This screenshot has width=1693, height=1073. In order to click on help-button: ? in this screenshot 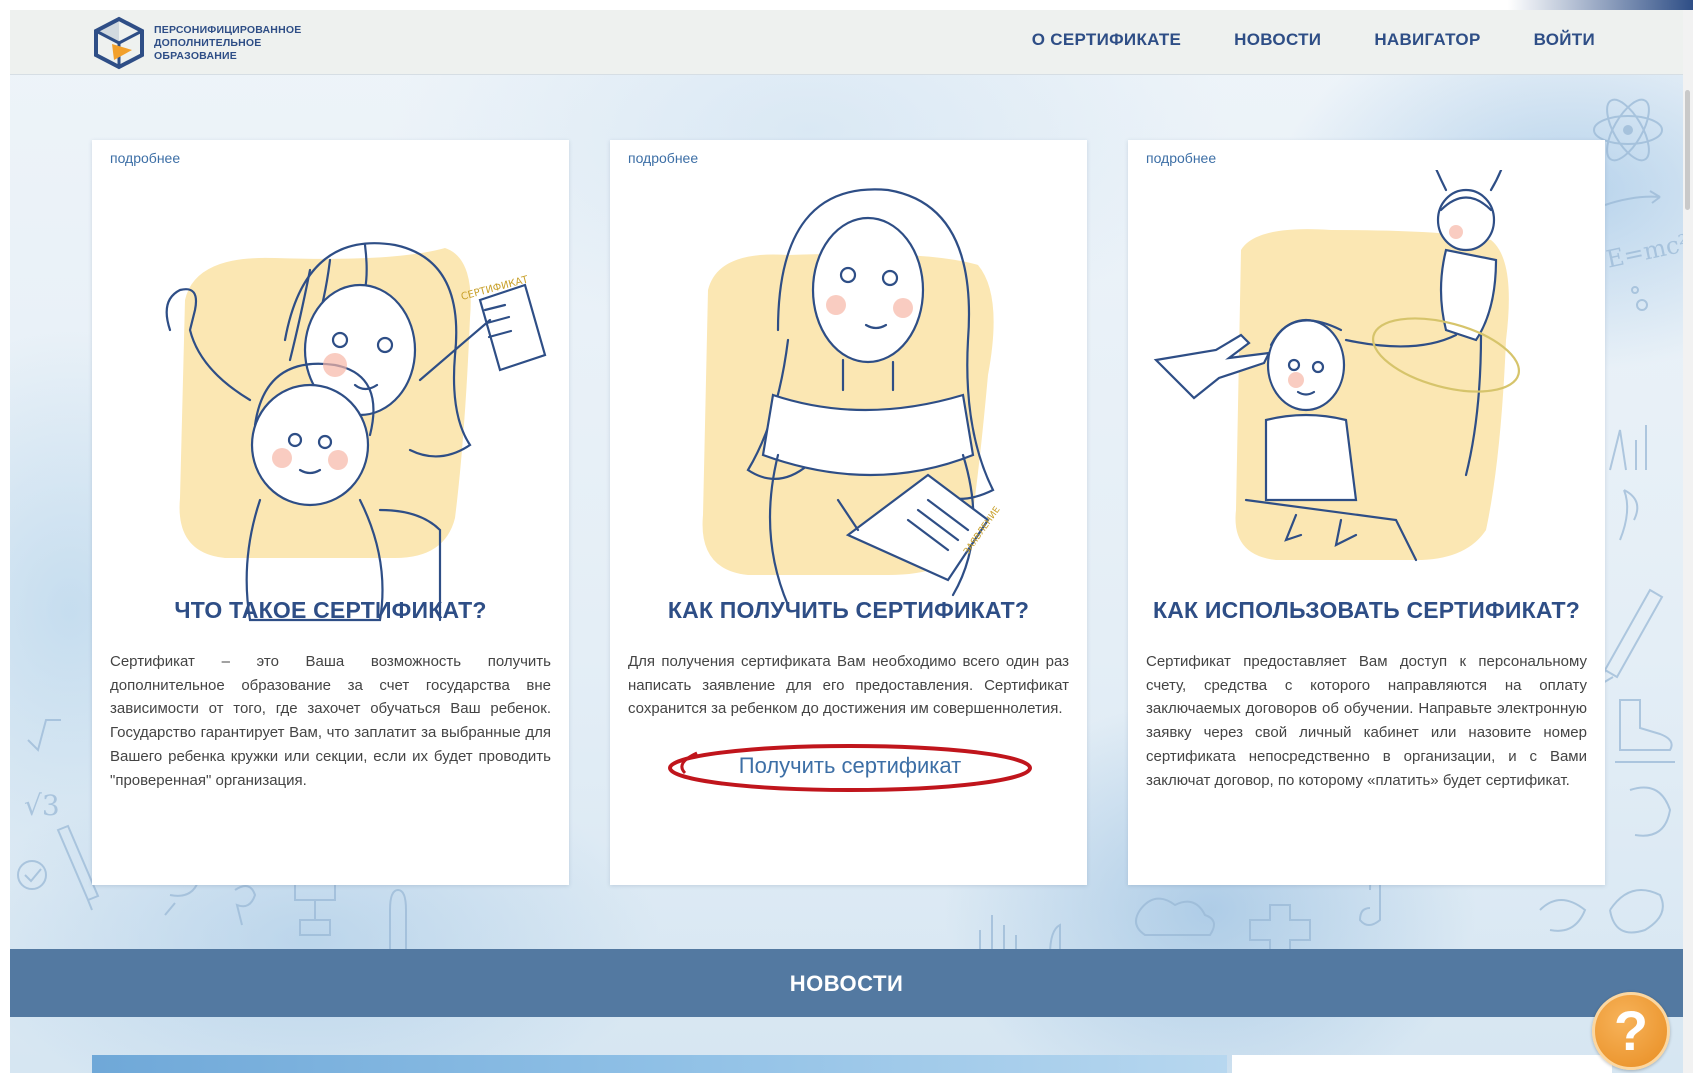, I will do `click(1631, 1031)`.